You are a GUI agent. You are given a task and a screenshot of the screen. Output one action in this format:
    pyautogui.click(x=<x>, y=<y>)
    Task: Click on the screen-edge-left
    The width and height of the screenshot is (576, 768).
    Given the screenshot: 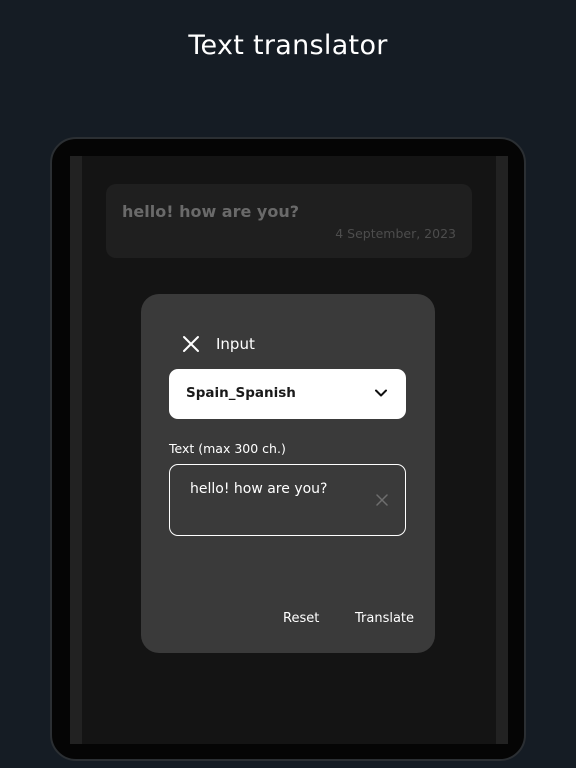 What is the action you would take?
    pyautogui.click(x=76, y=450)
    